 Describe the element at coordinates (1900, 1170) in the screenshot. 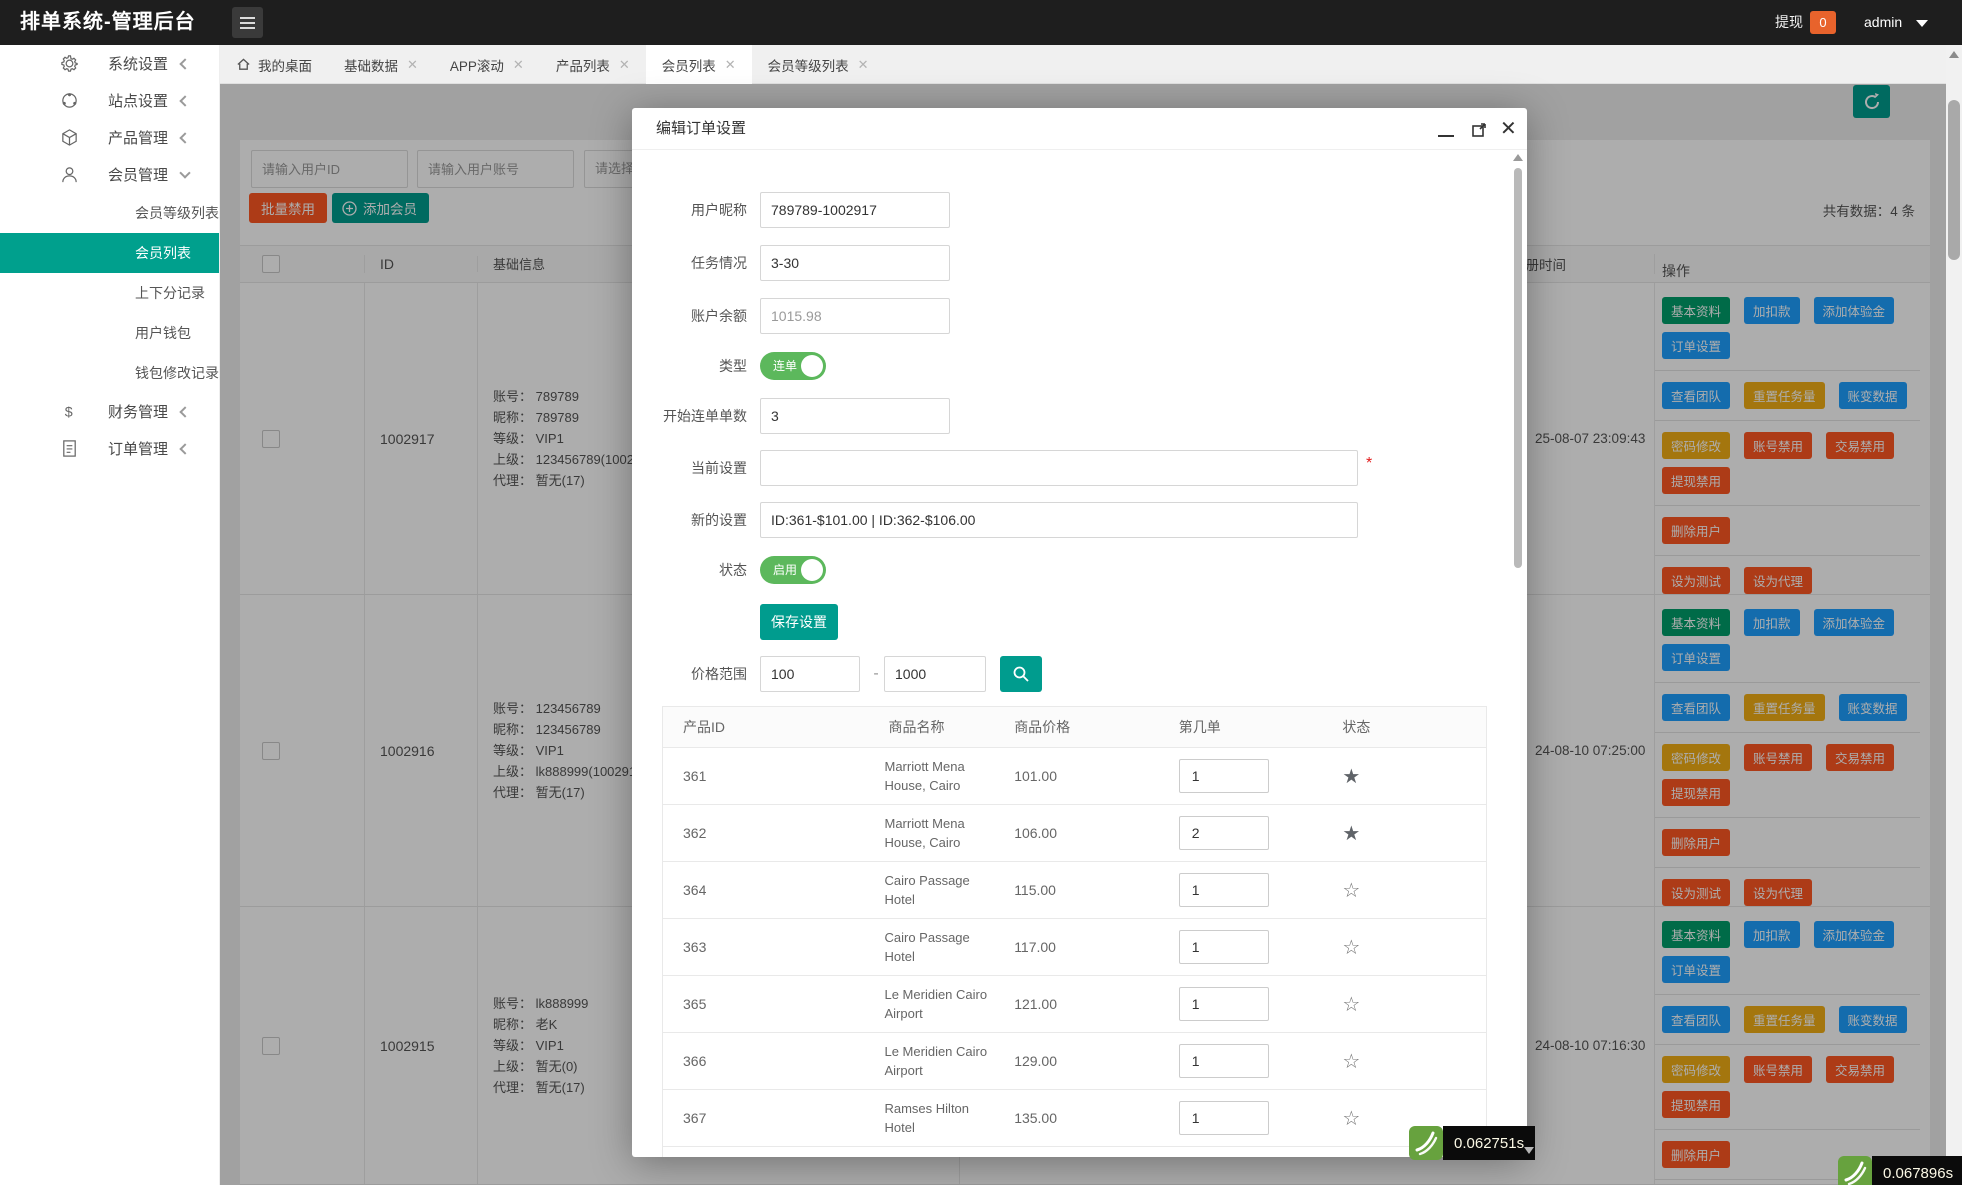

I see `page-exec-time-badge: 0.067896s` at that location.